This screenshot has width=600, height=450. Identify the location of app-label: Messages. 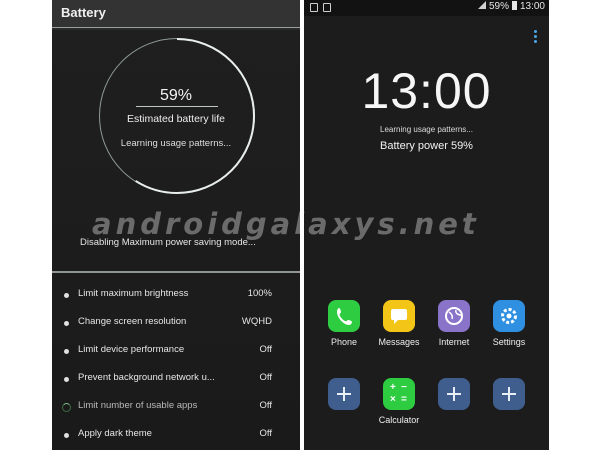
(399, 342).